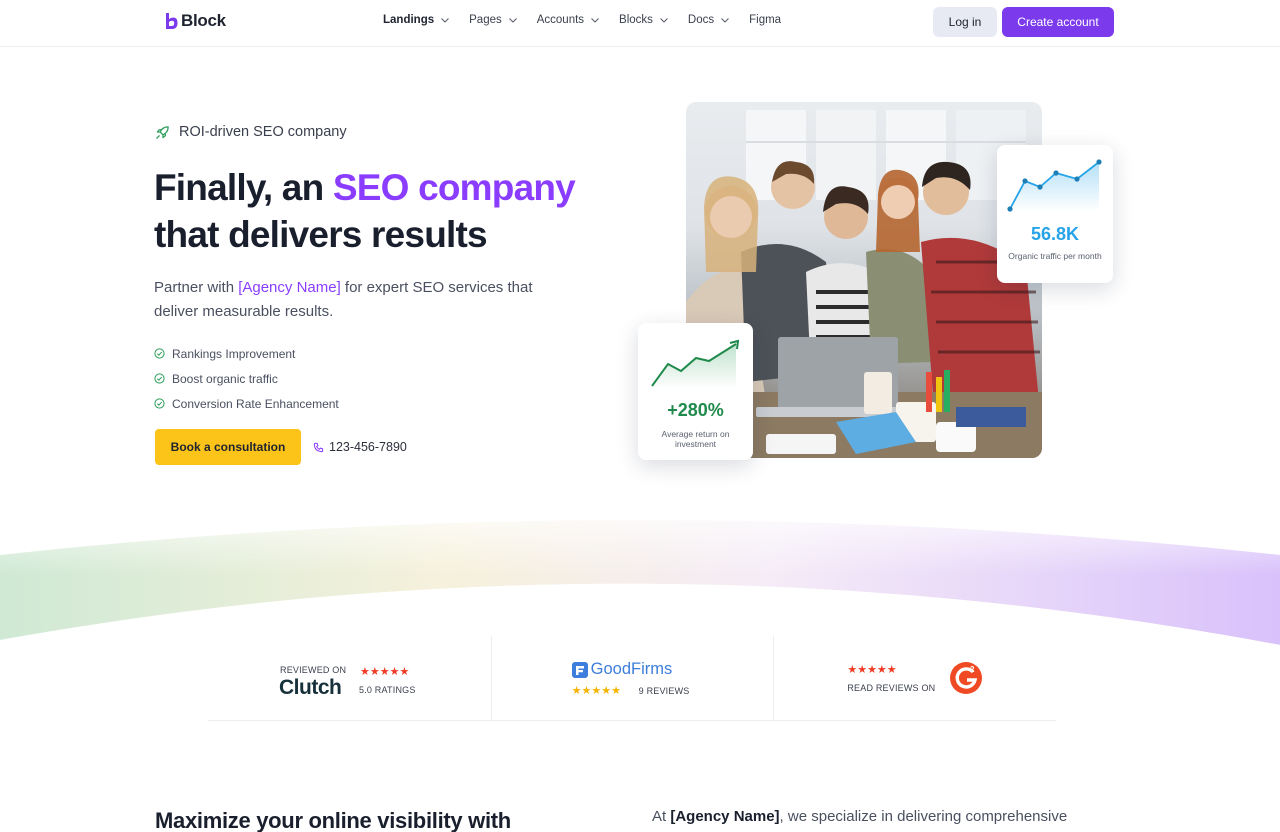 This screenshot has width=1280, height=832. I want to click on feature-item: Boost organic traffic, so click(246, 378).